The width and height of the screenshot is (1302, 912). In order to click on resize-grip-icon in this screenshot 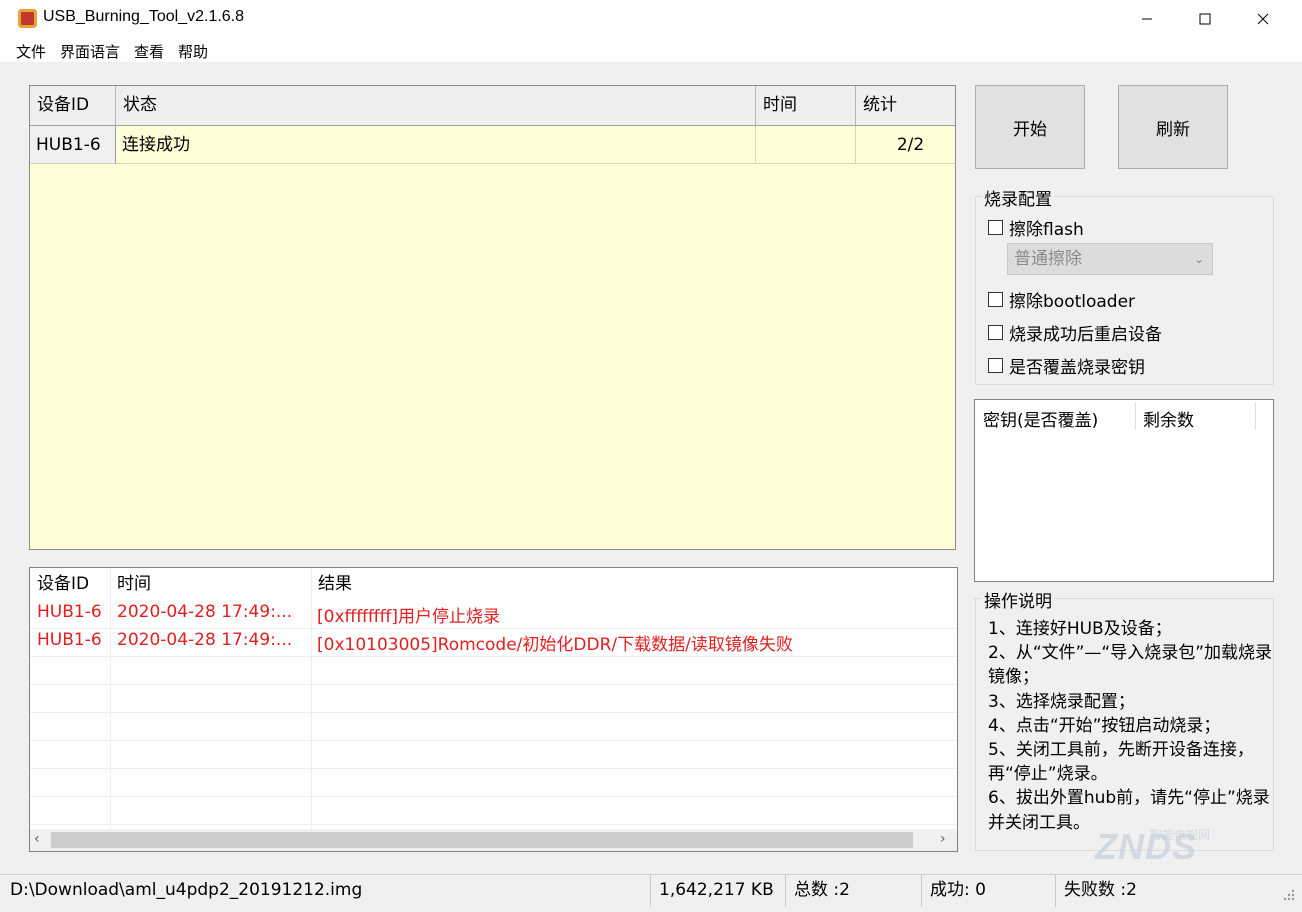, I will do `click(1289, 894)`.